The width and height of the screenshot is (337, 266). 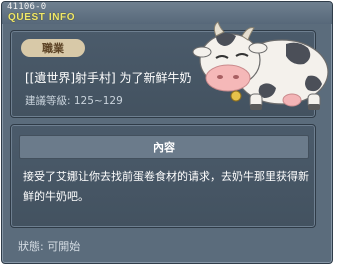 What do you see at coordinates (49, 246) in the screenshot?
I see `quest-status: 狀態: 可開始` at bounding box center [49, 246].